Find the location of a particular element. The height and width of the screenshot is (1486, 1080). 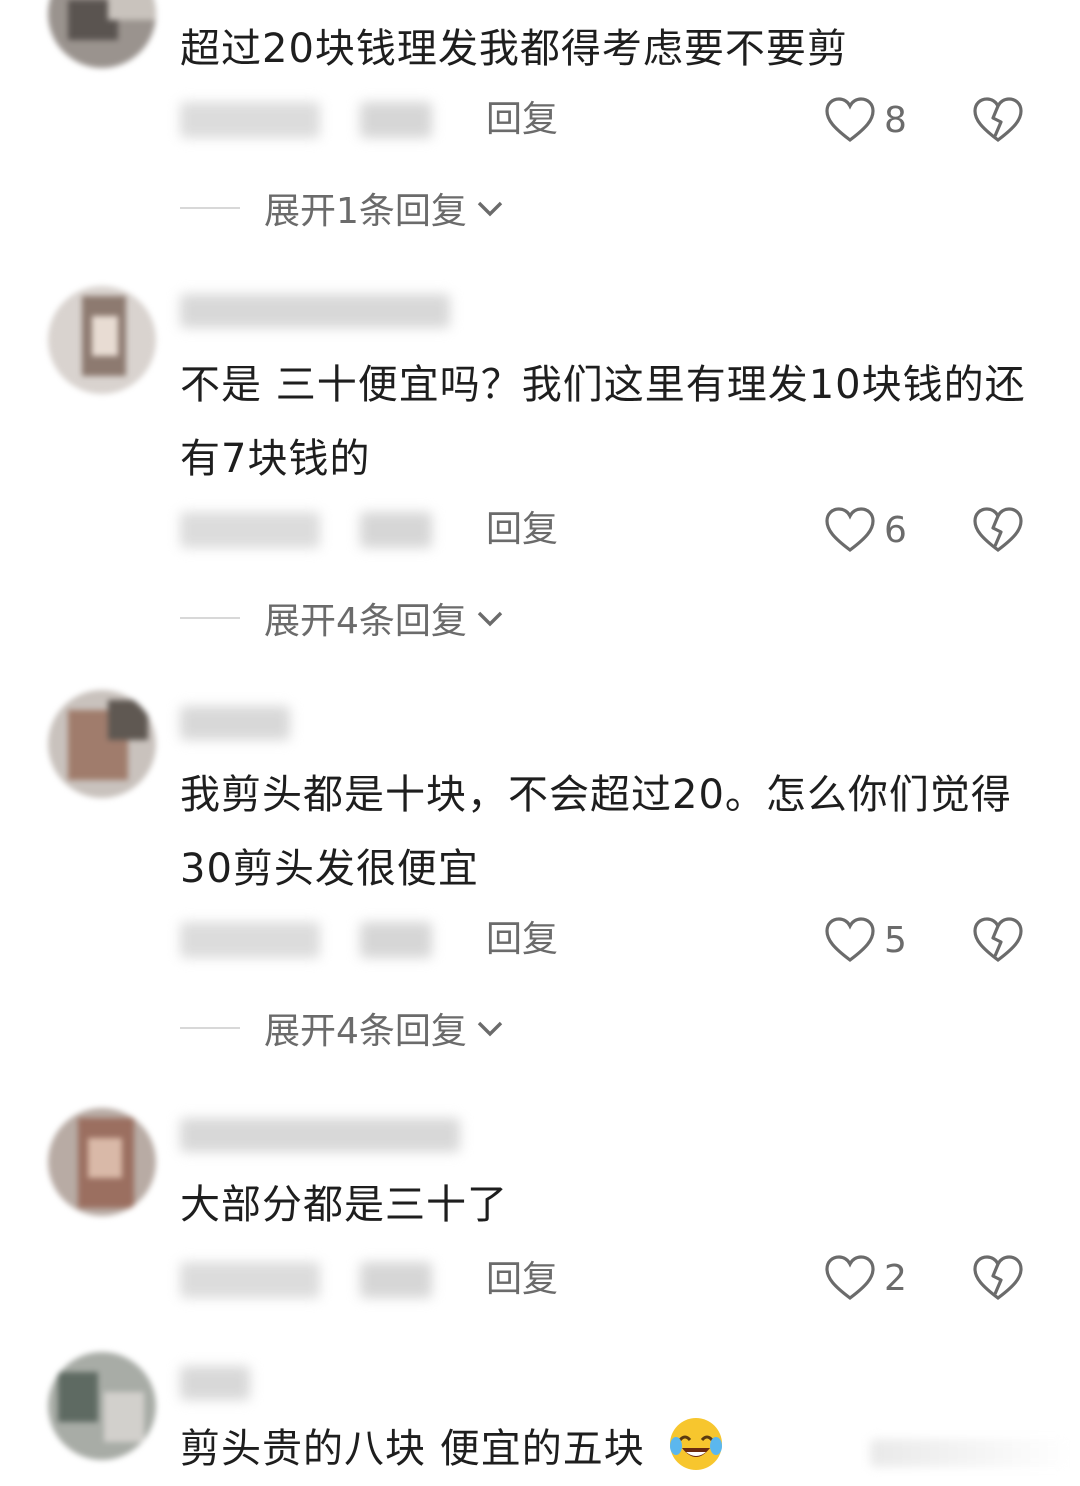

comment-text-content: 剪头贵的八块 便宜的五块 is located at coordinates (412, 1449).